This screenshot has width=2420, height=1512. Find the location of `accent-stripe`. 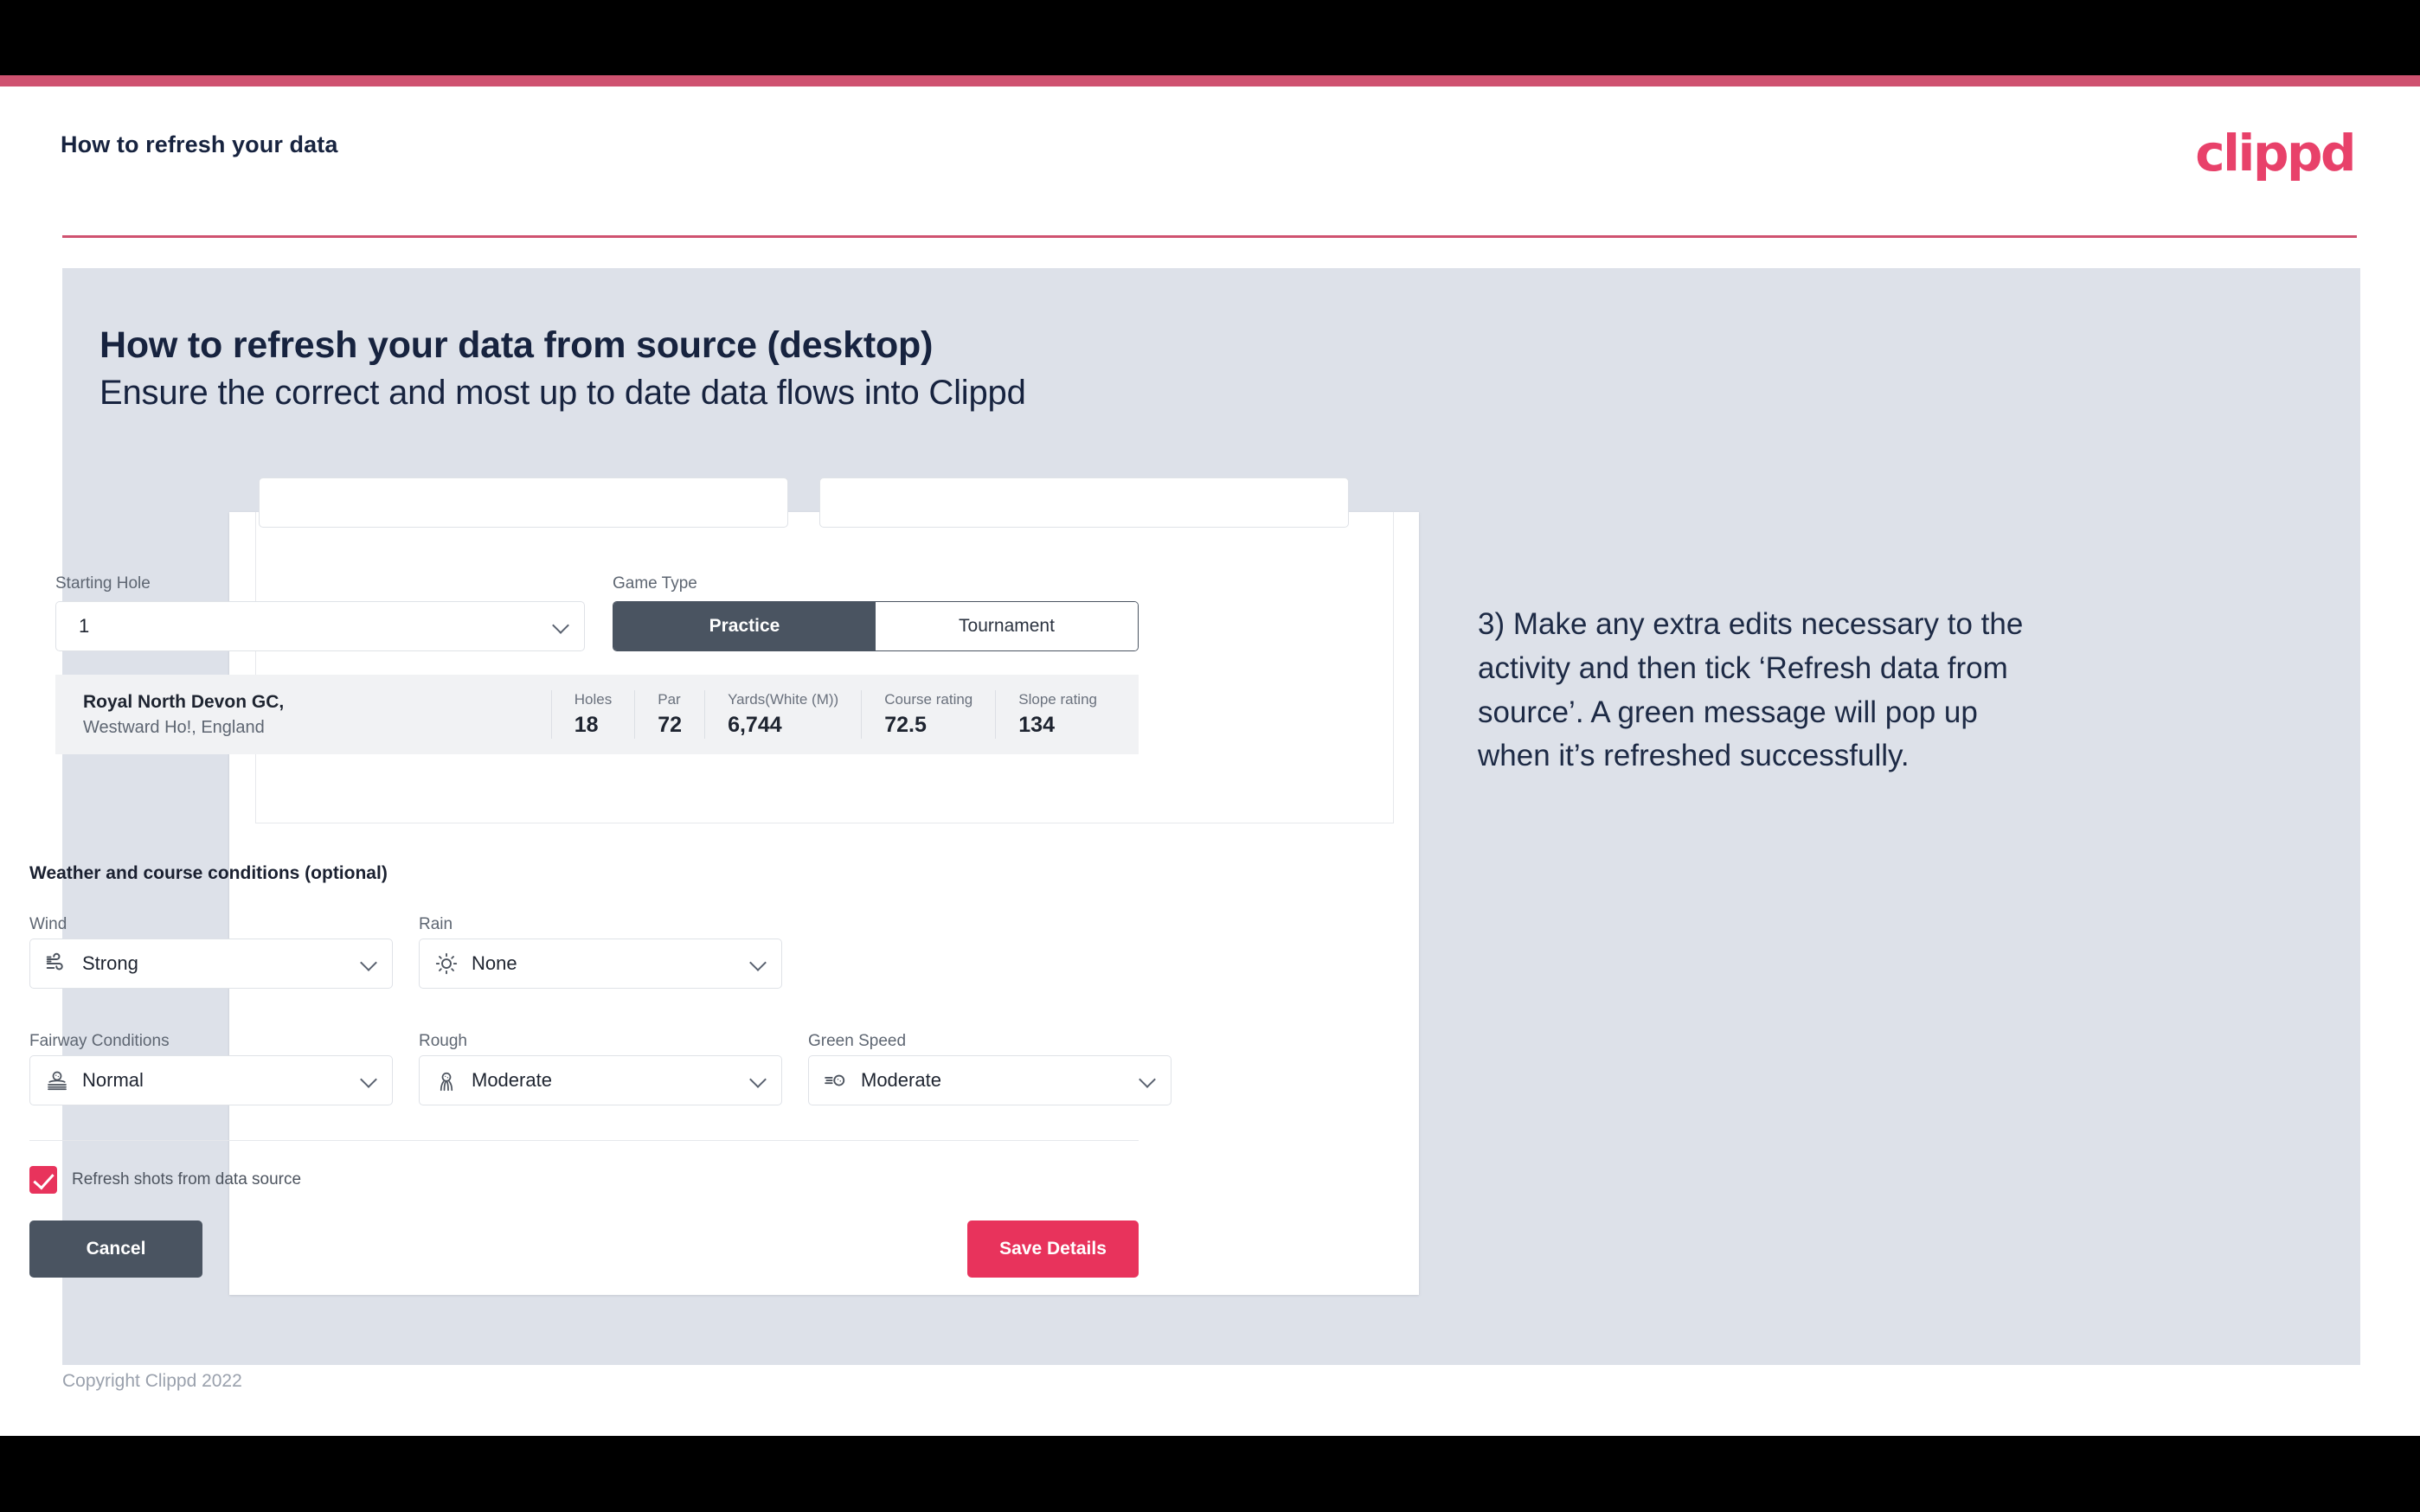

accent-stripe is located at coordinates (1210, 80).